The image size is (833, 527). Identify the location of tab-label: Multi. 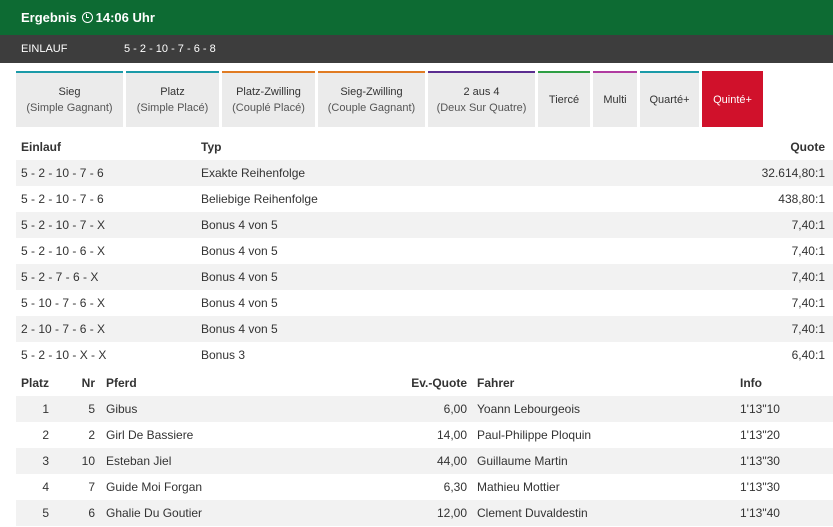
(615, 100).